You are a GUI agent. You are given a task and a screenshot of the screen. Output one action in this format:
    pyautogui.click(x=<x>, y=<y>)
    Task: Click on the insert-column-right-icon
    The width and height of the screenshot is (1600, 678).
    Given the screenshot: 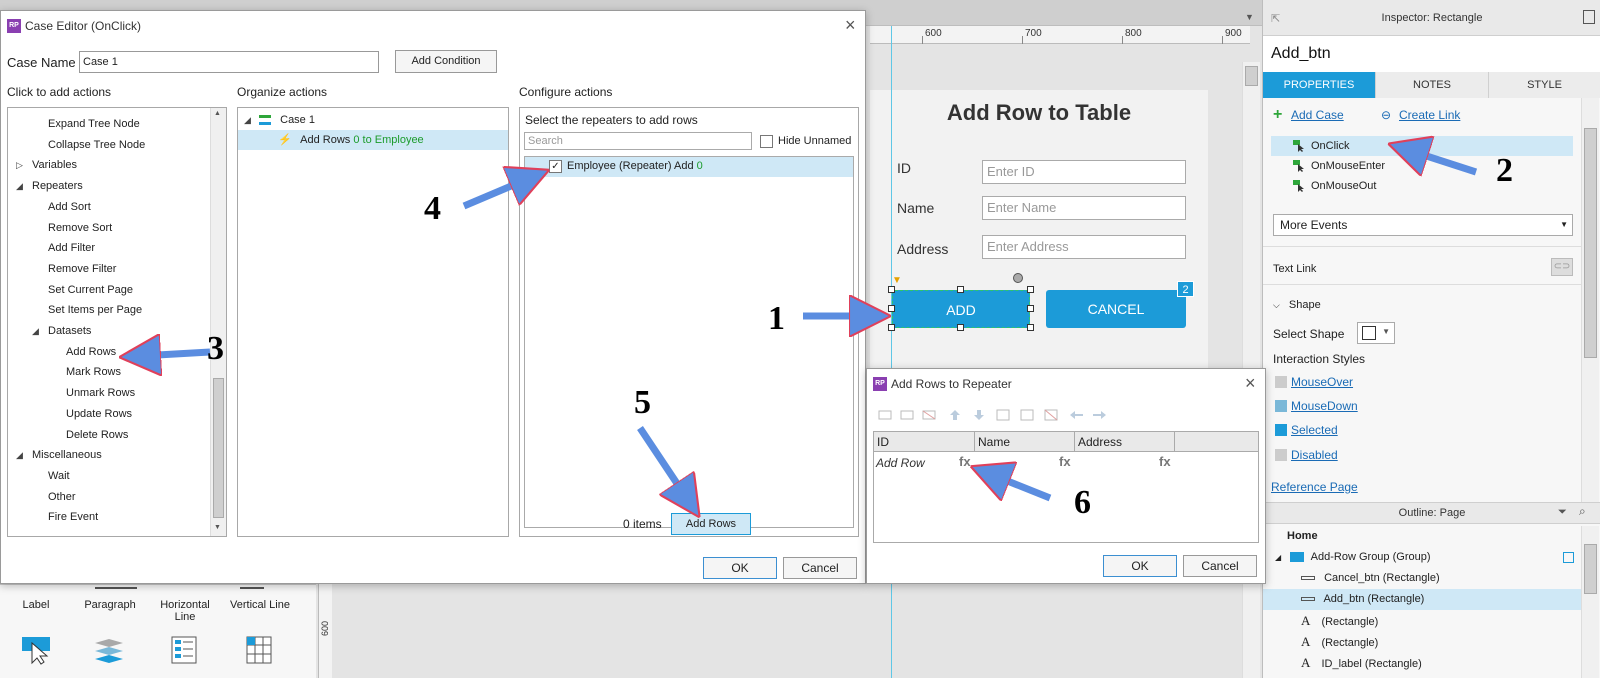 What is the action you would take?
    pyautogui.click(x=1027, y=415)
    